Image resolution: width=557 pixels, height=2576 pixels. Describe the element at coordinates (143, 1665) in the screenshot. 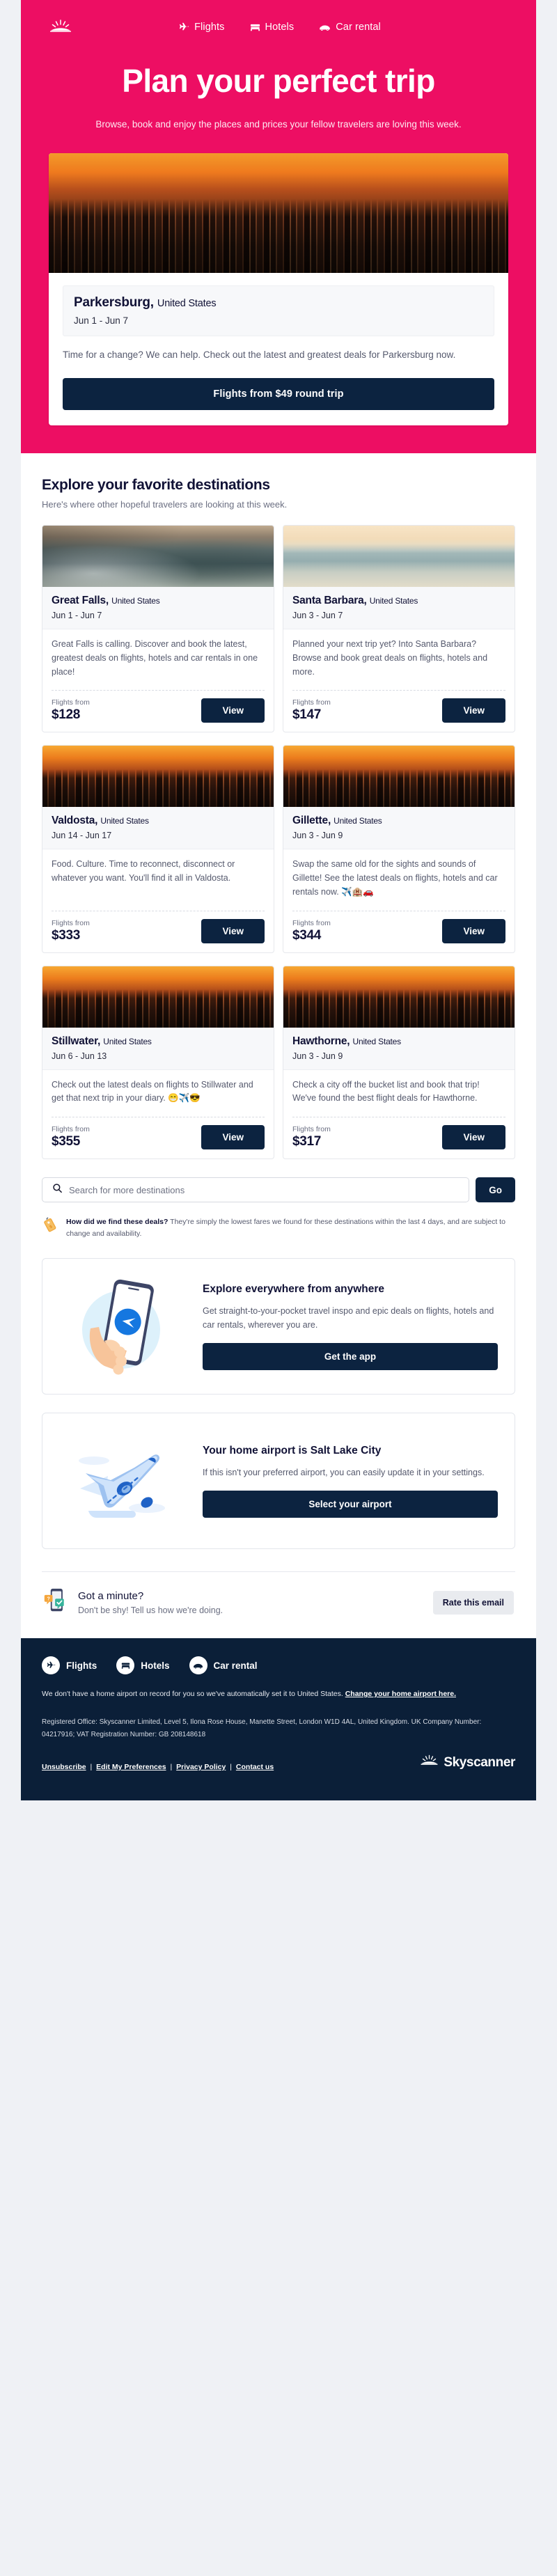

I see `footer-nav-hotels: Hotels` at that location.